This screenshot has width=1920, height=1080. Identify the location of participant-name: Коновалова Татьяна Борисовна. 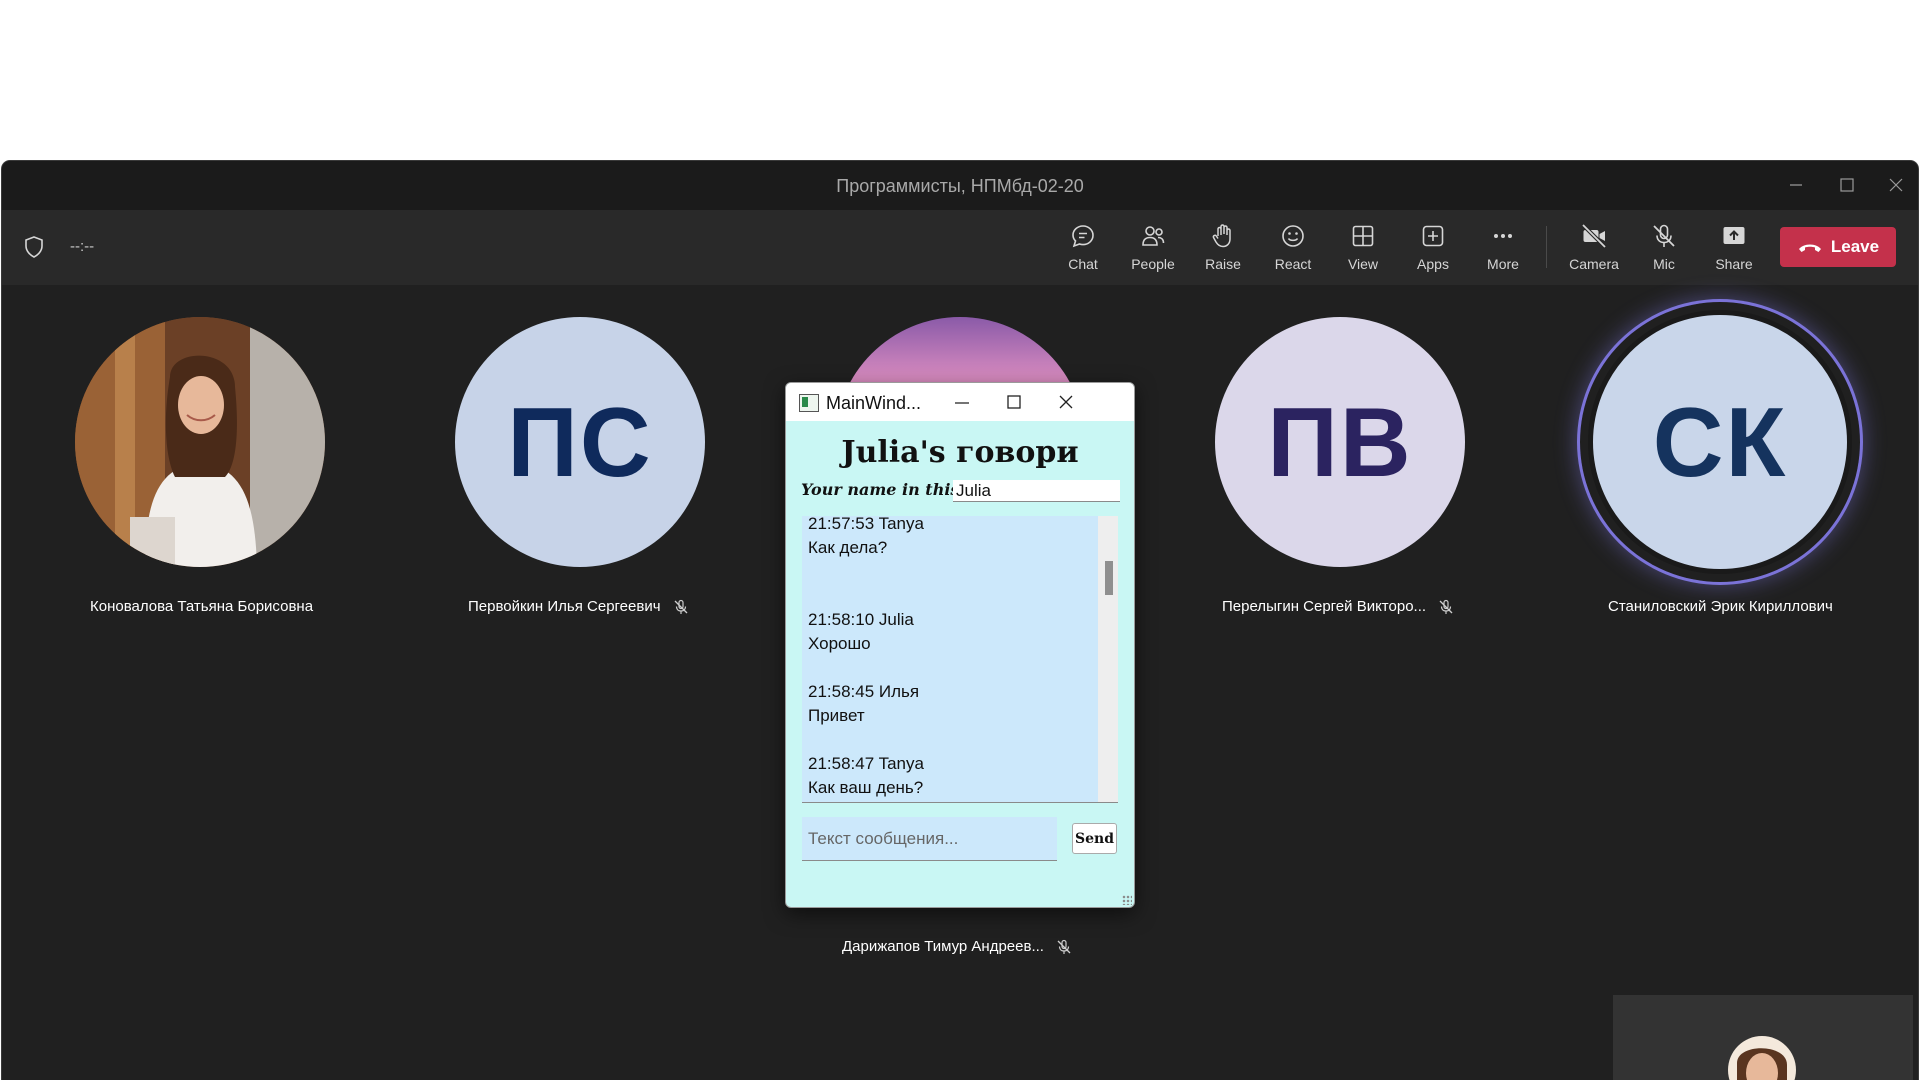
(202, 606).